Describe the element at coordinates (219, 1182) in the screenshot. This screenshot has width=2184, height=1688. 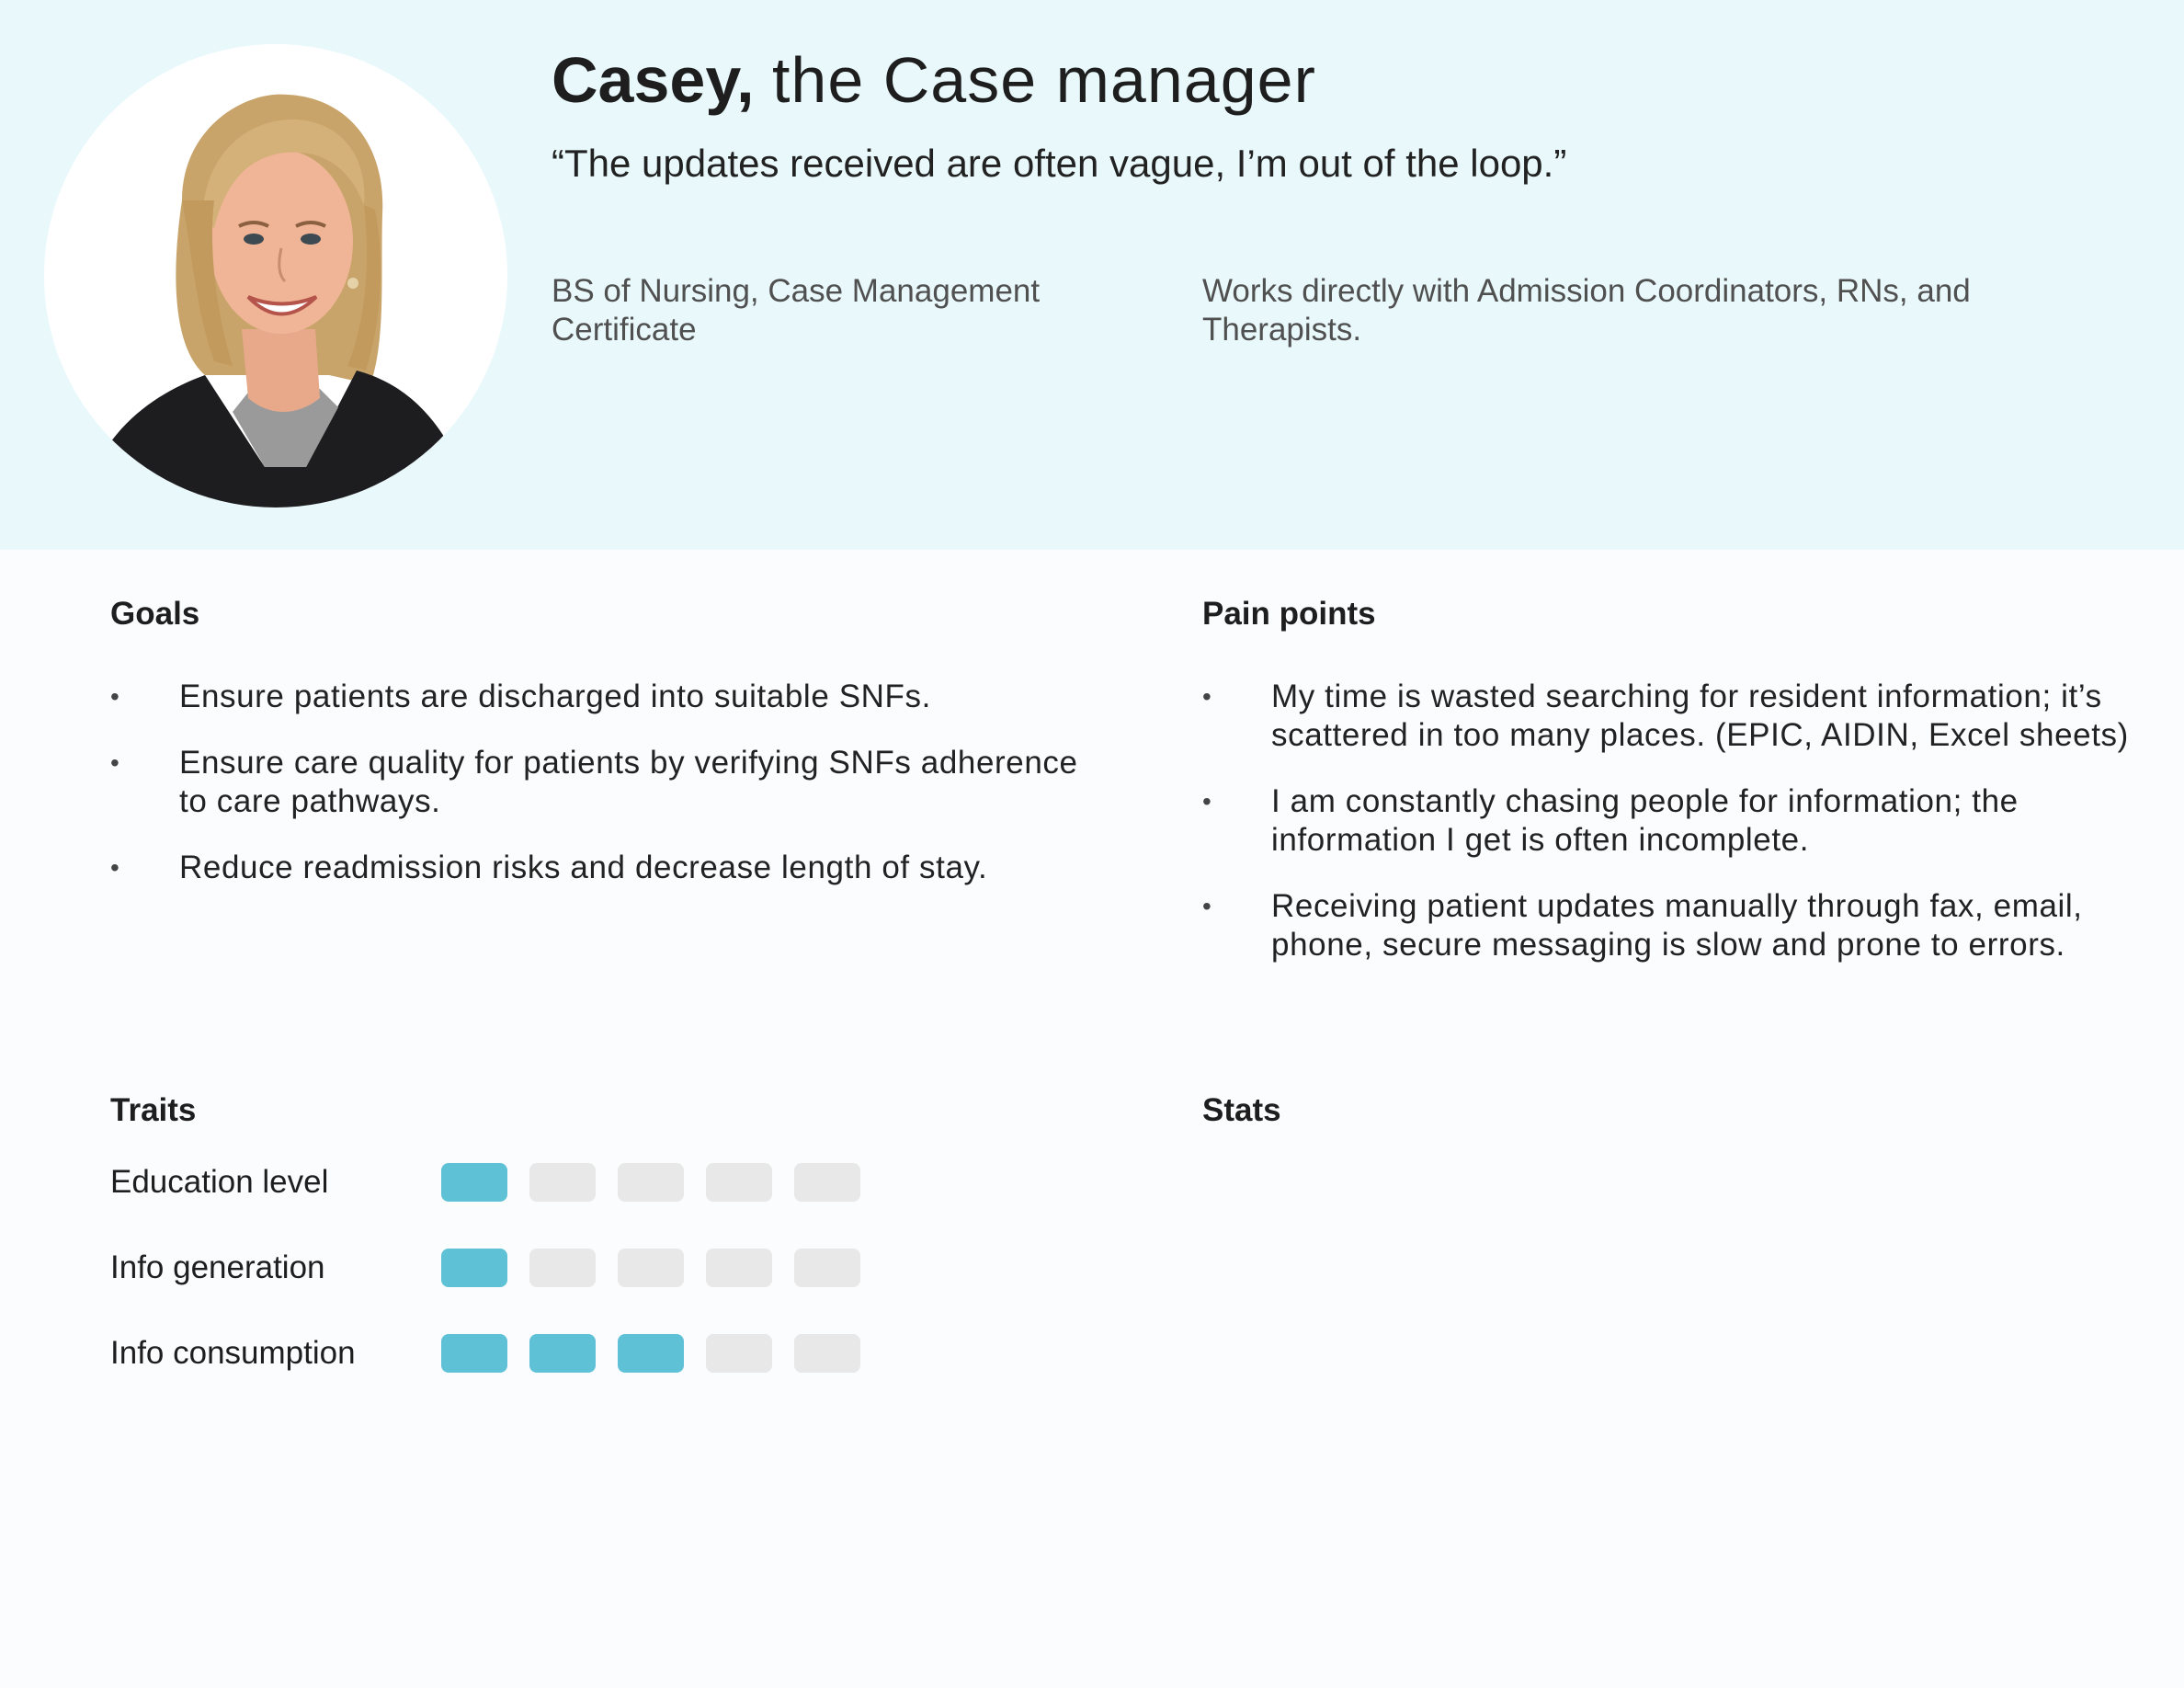
I see `trait-label: Education level` at that location.